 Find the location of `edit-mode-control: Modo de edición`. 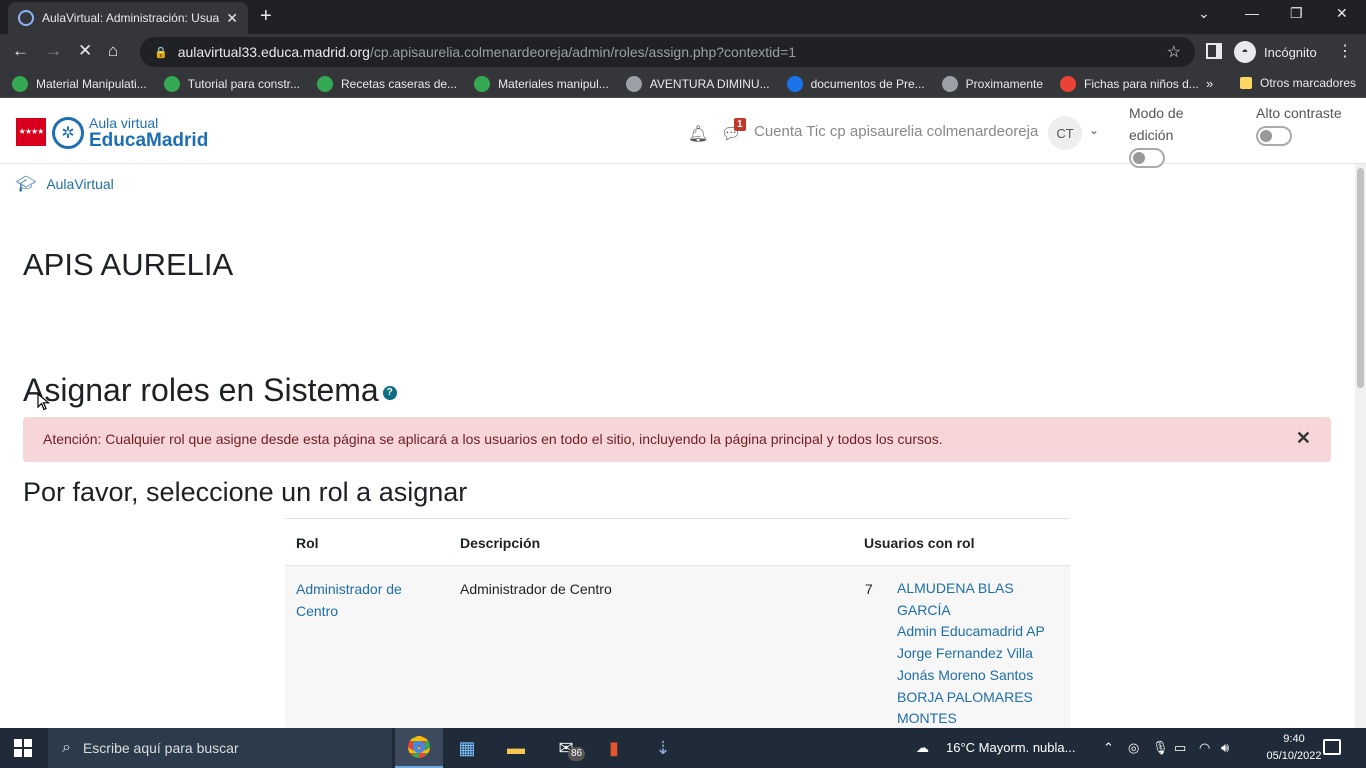

edit-mode-control: Modo de edición is located at coordinates (1179, 135).